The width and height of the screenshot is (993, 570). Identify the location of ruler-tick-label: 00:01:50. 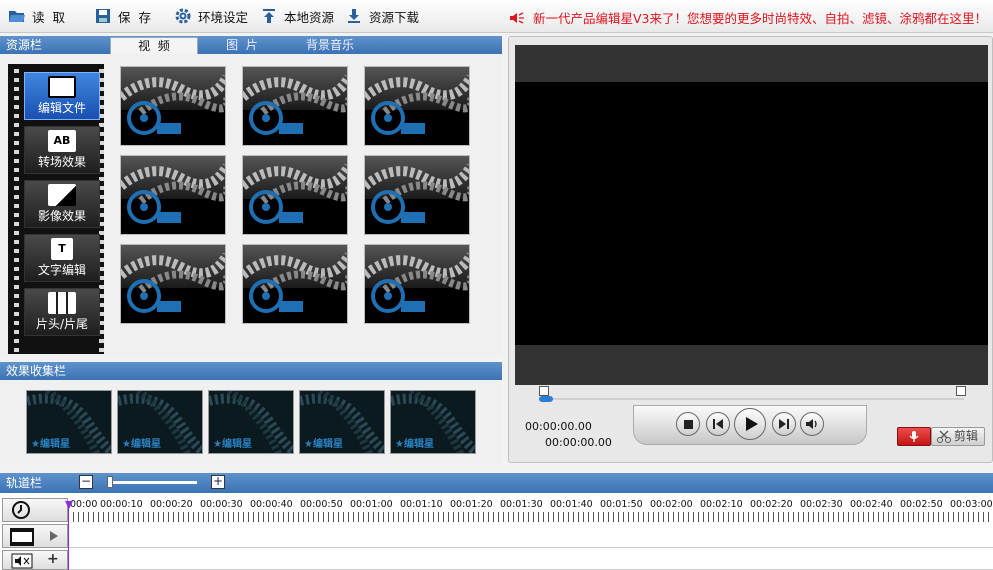
(621, 504).